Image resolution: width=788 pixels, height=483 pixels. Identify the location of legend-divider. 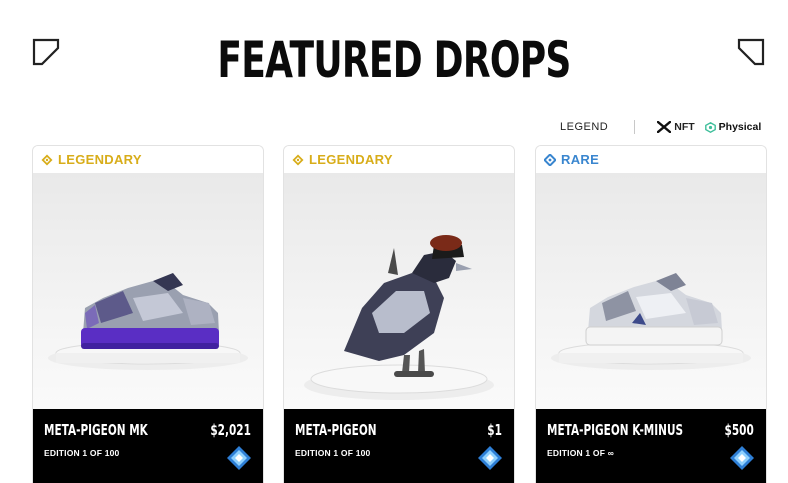
(635, 127).